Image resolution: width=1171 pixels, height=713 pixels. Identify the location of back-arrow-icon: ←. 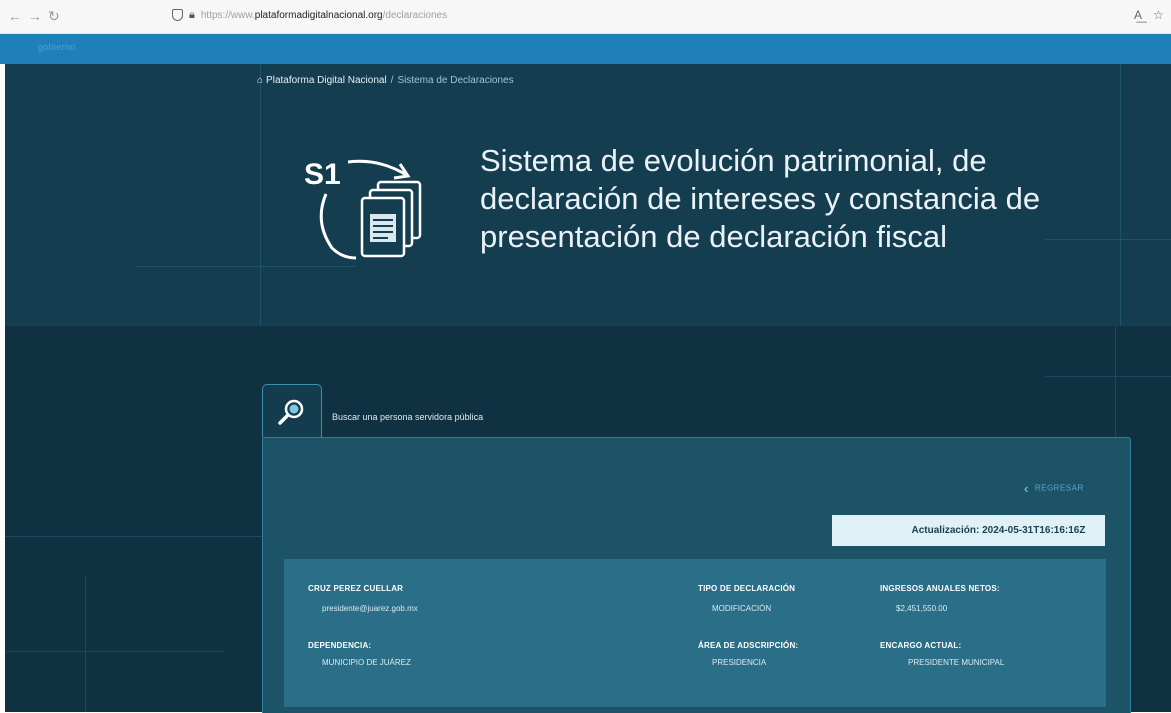
(15, 16).